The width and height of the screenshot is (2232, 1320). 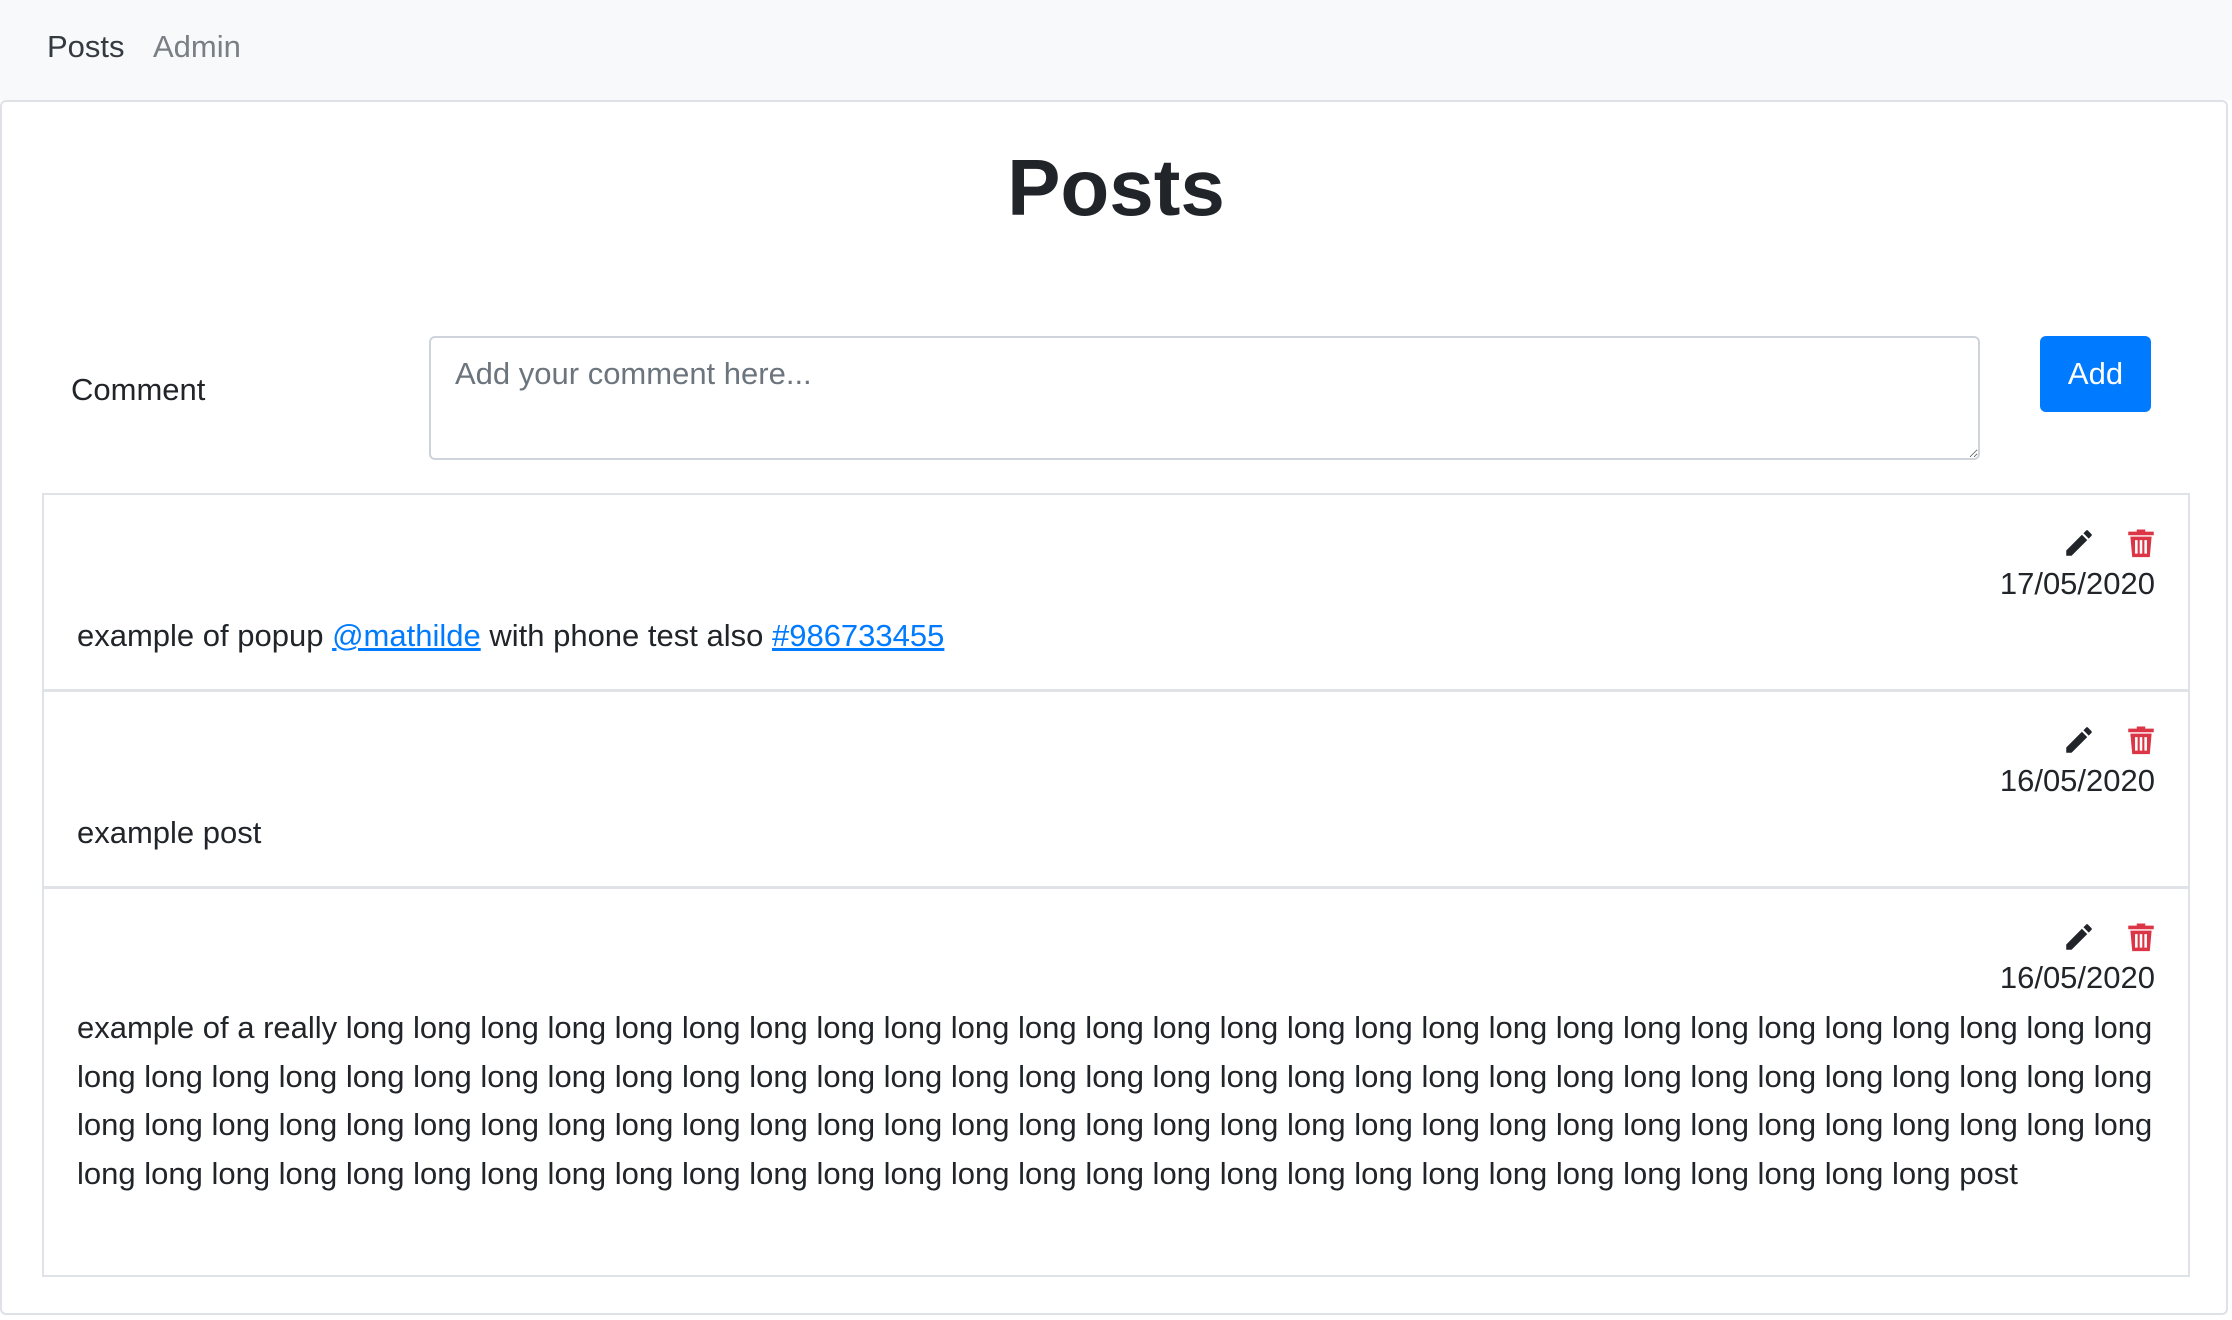 What do you see at coordinates (205, 635) in the screenshot?
I see `post-text-part: example of popup` at bounding box center [205, 635].